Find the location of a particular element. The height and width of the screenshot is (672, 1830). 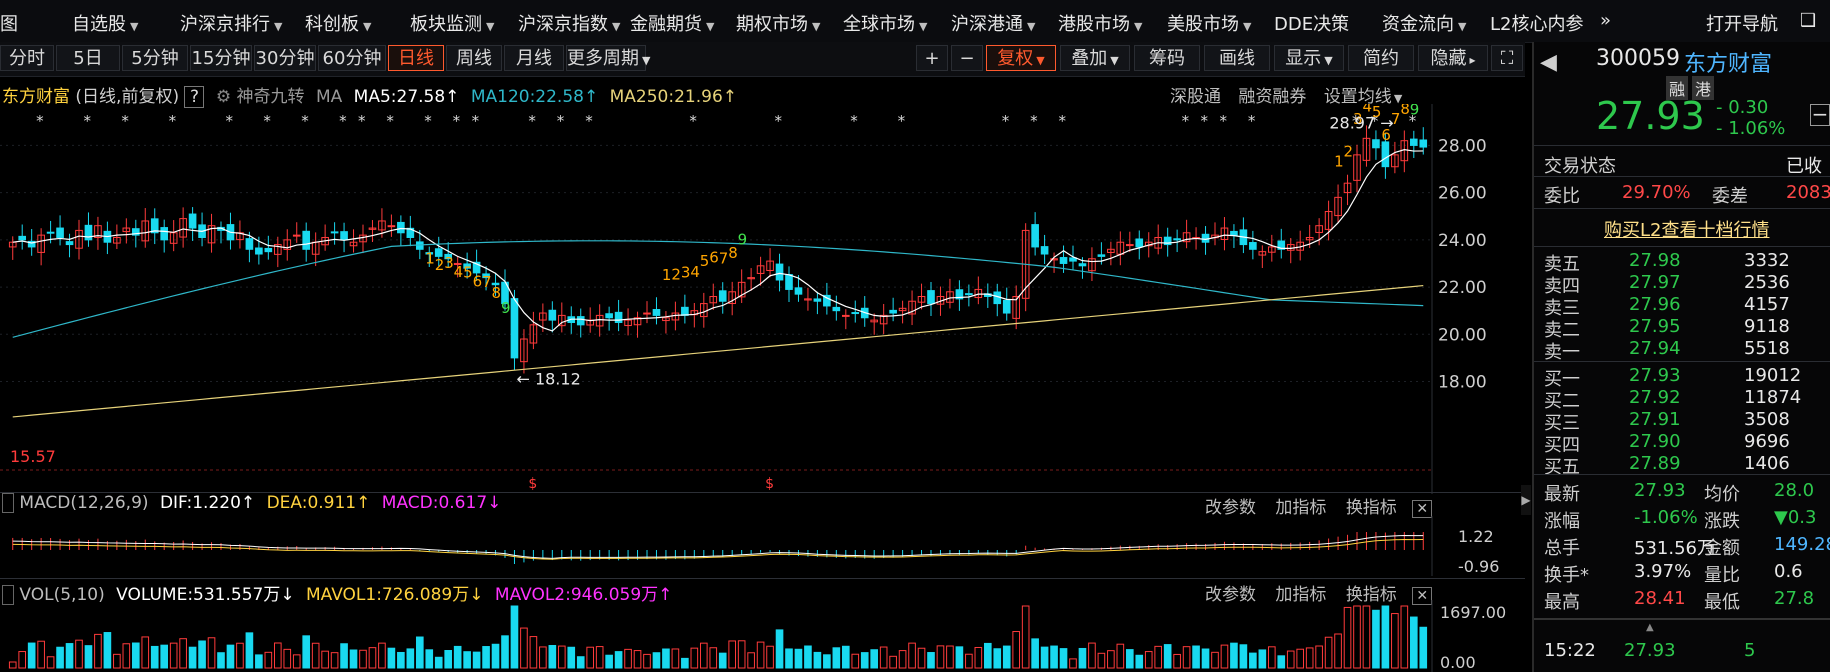

nav-item-6: 金融期货 ▼ is located at coordinates (672, 23).